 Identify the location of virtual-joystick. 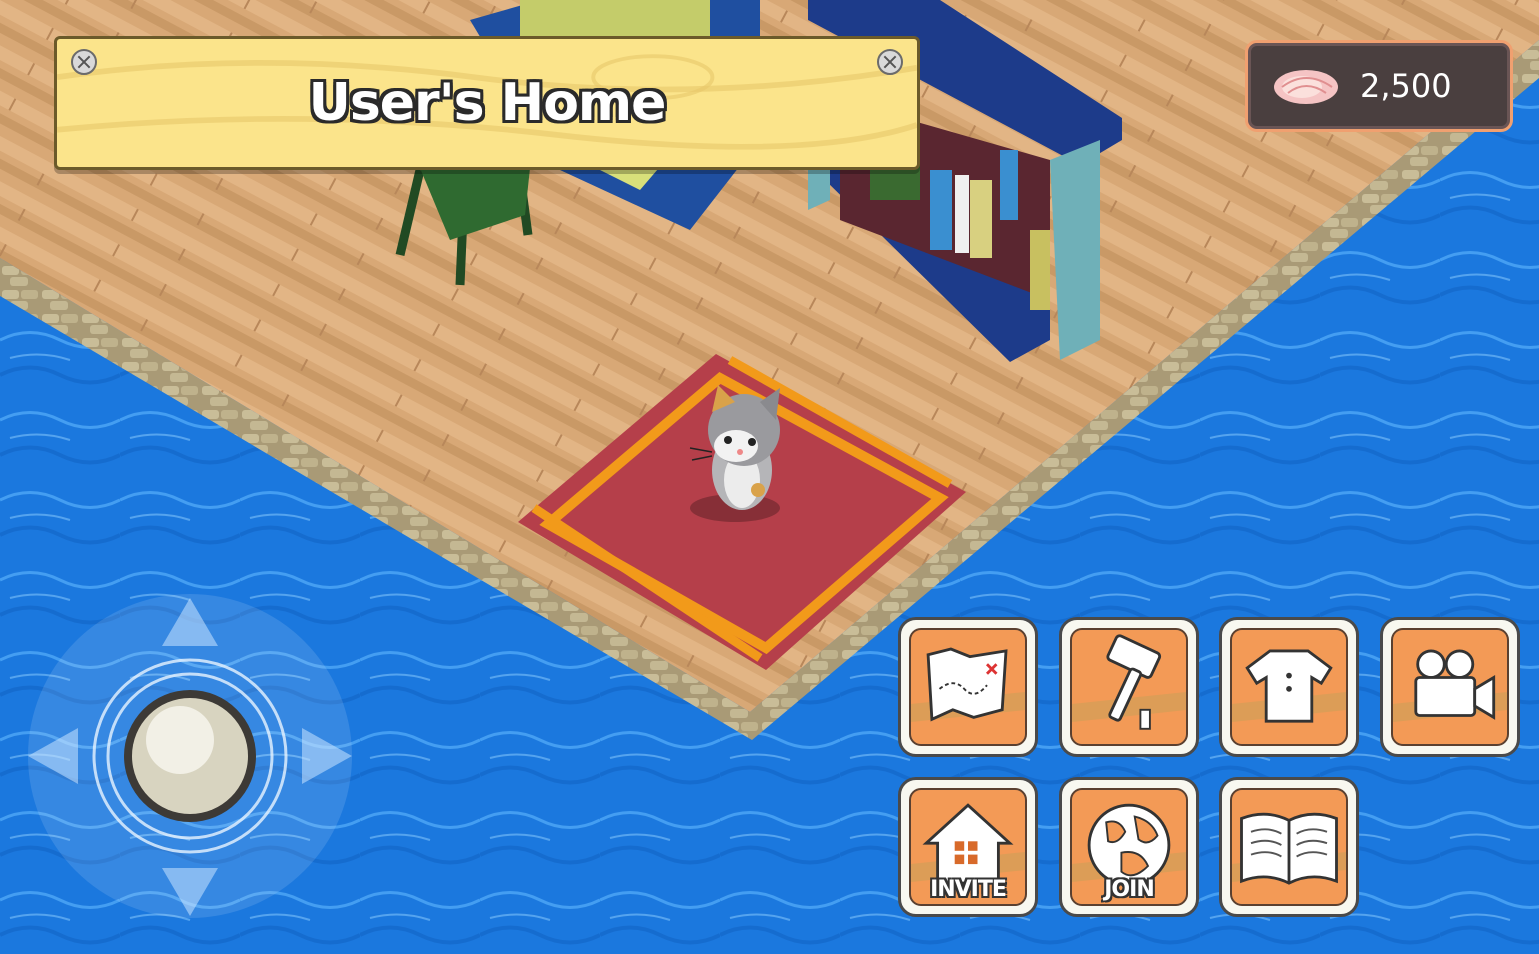
(190, 760).